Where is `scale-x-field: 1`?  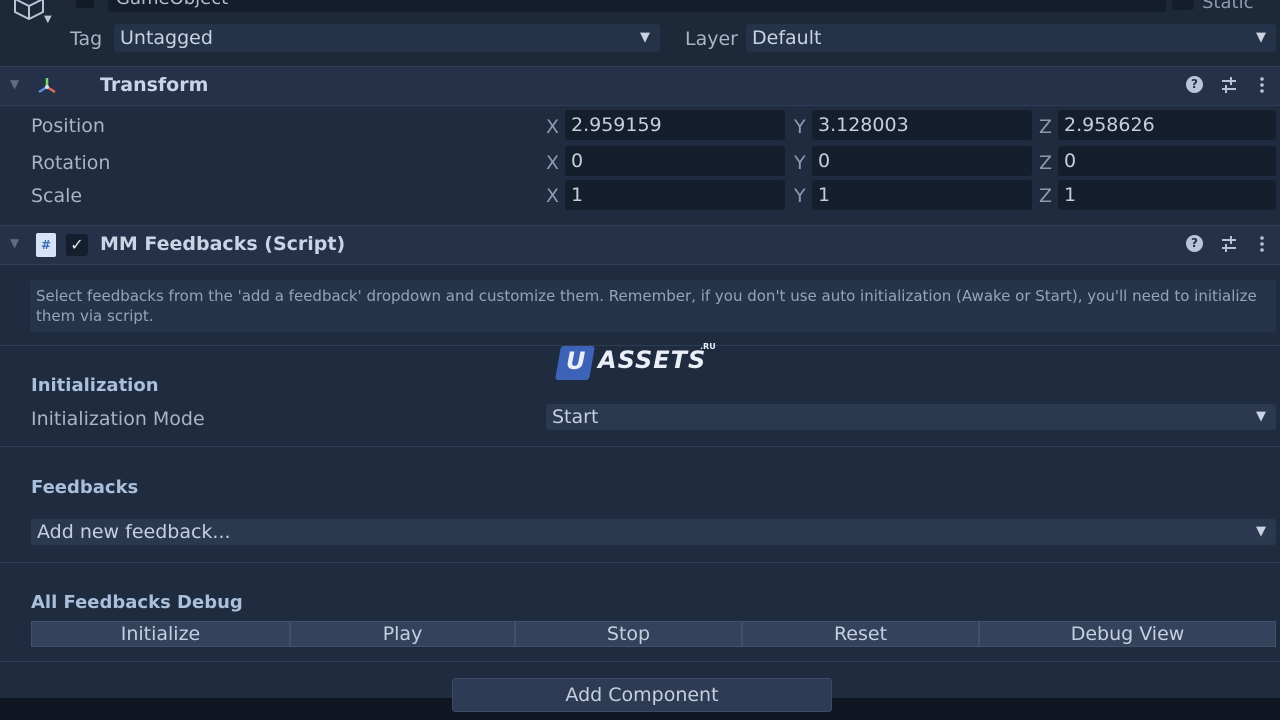 scale-x-field: 1 is located at coordinates (675, 195).